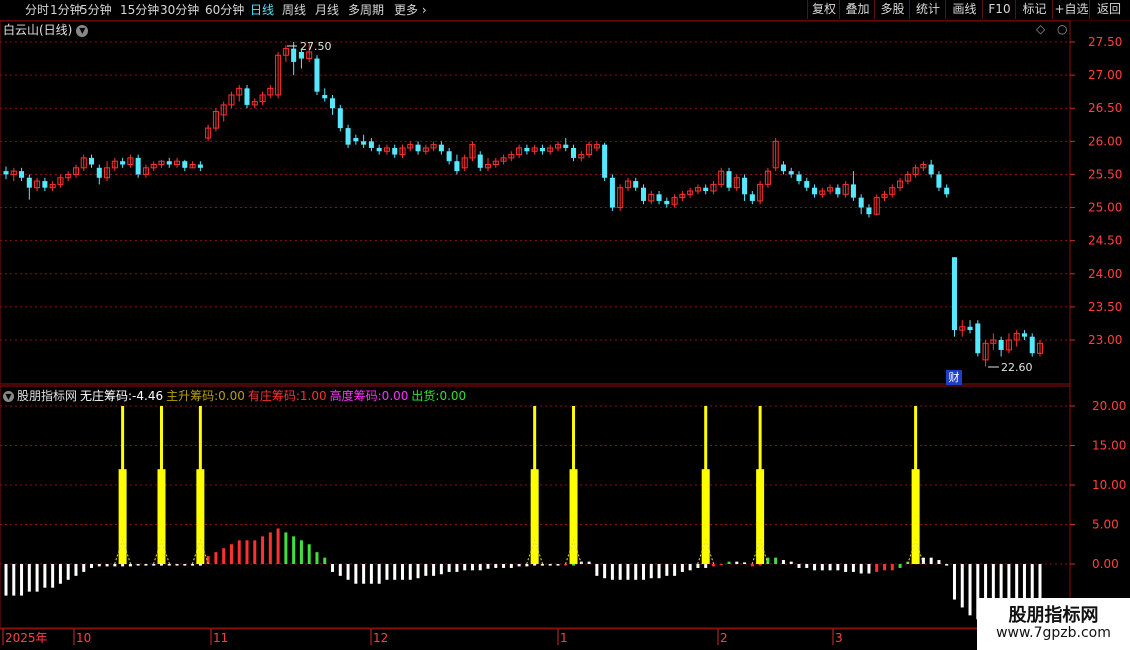 This screenshot has width=1130, height=650. I want to click on high-price-label: 27.50, so click(316, 46).